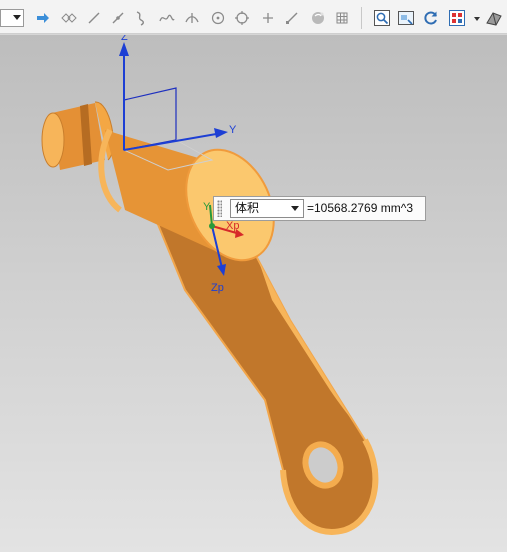 This screenshot has height=552, width=507. I want to click on csys-zp-label: Zp, so click(217, 288).